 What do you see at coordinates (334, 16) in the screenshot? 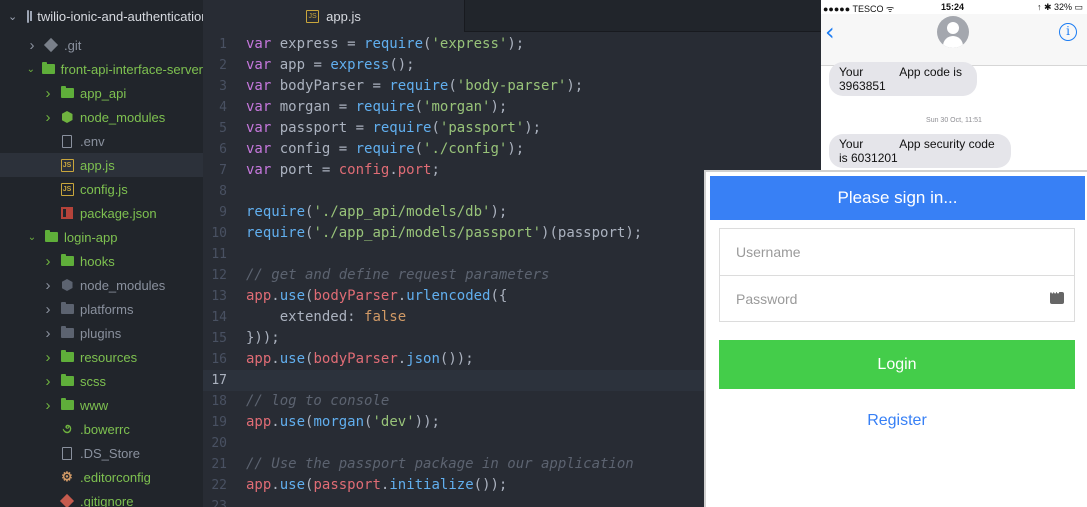
I see `tab-app-js: JS app.js` at bounding box center [334, 16].